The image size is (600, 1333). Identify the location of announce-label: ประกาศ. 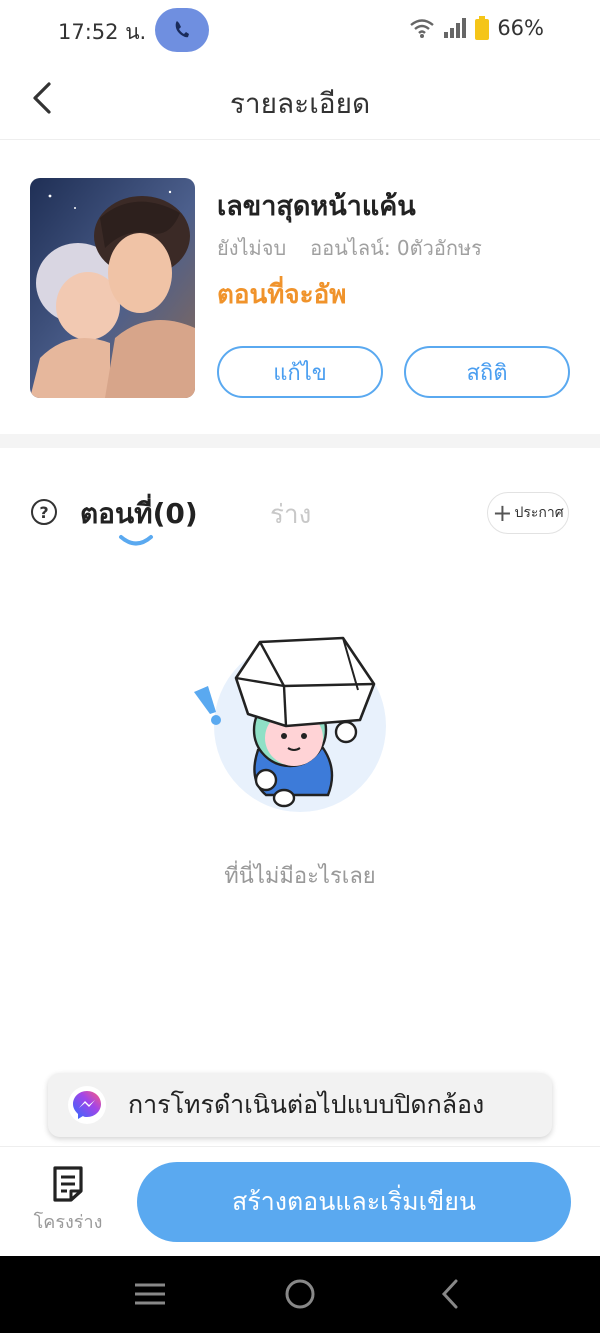
(539, 513).